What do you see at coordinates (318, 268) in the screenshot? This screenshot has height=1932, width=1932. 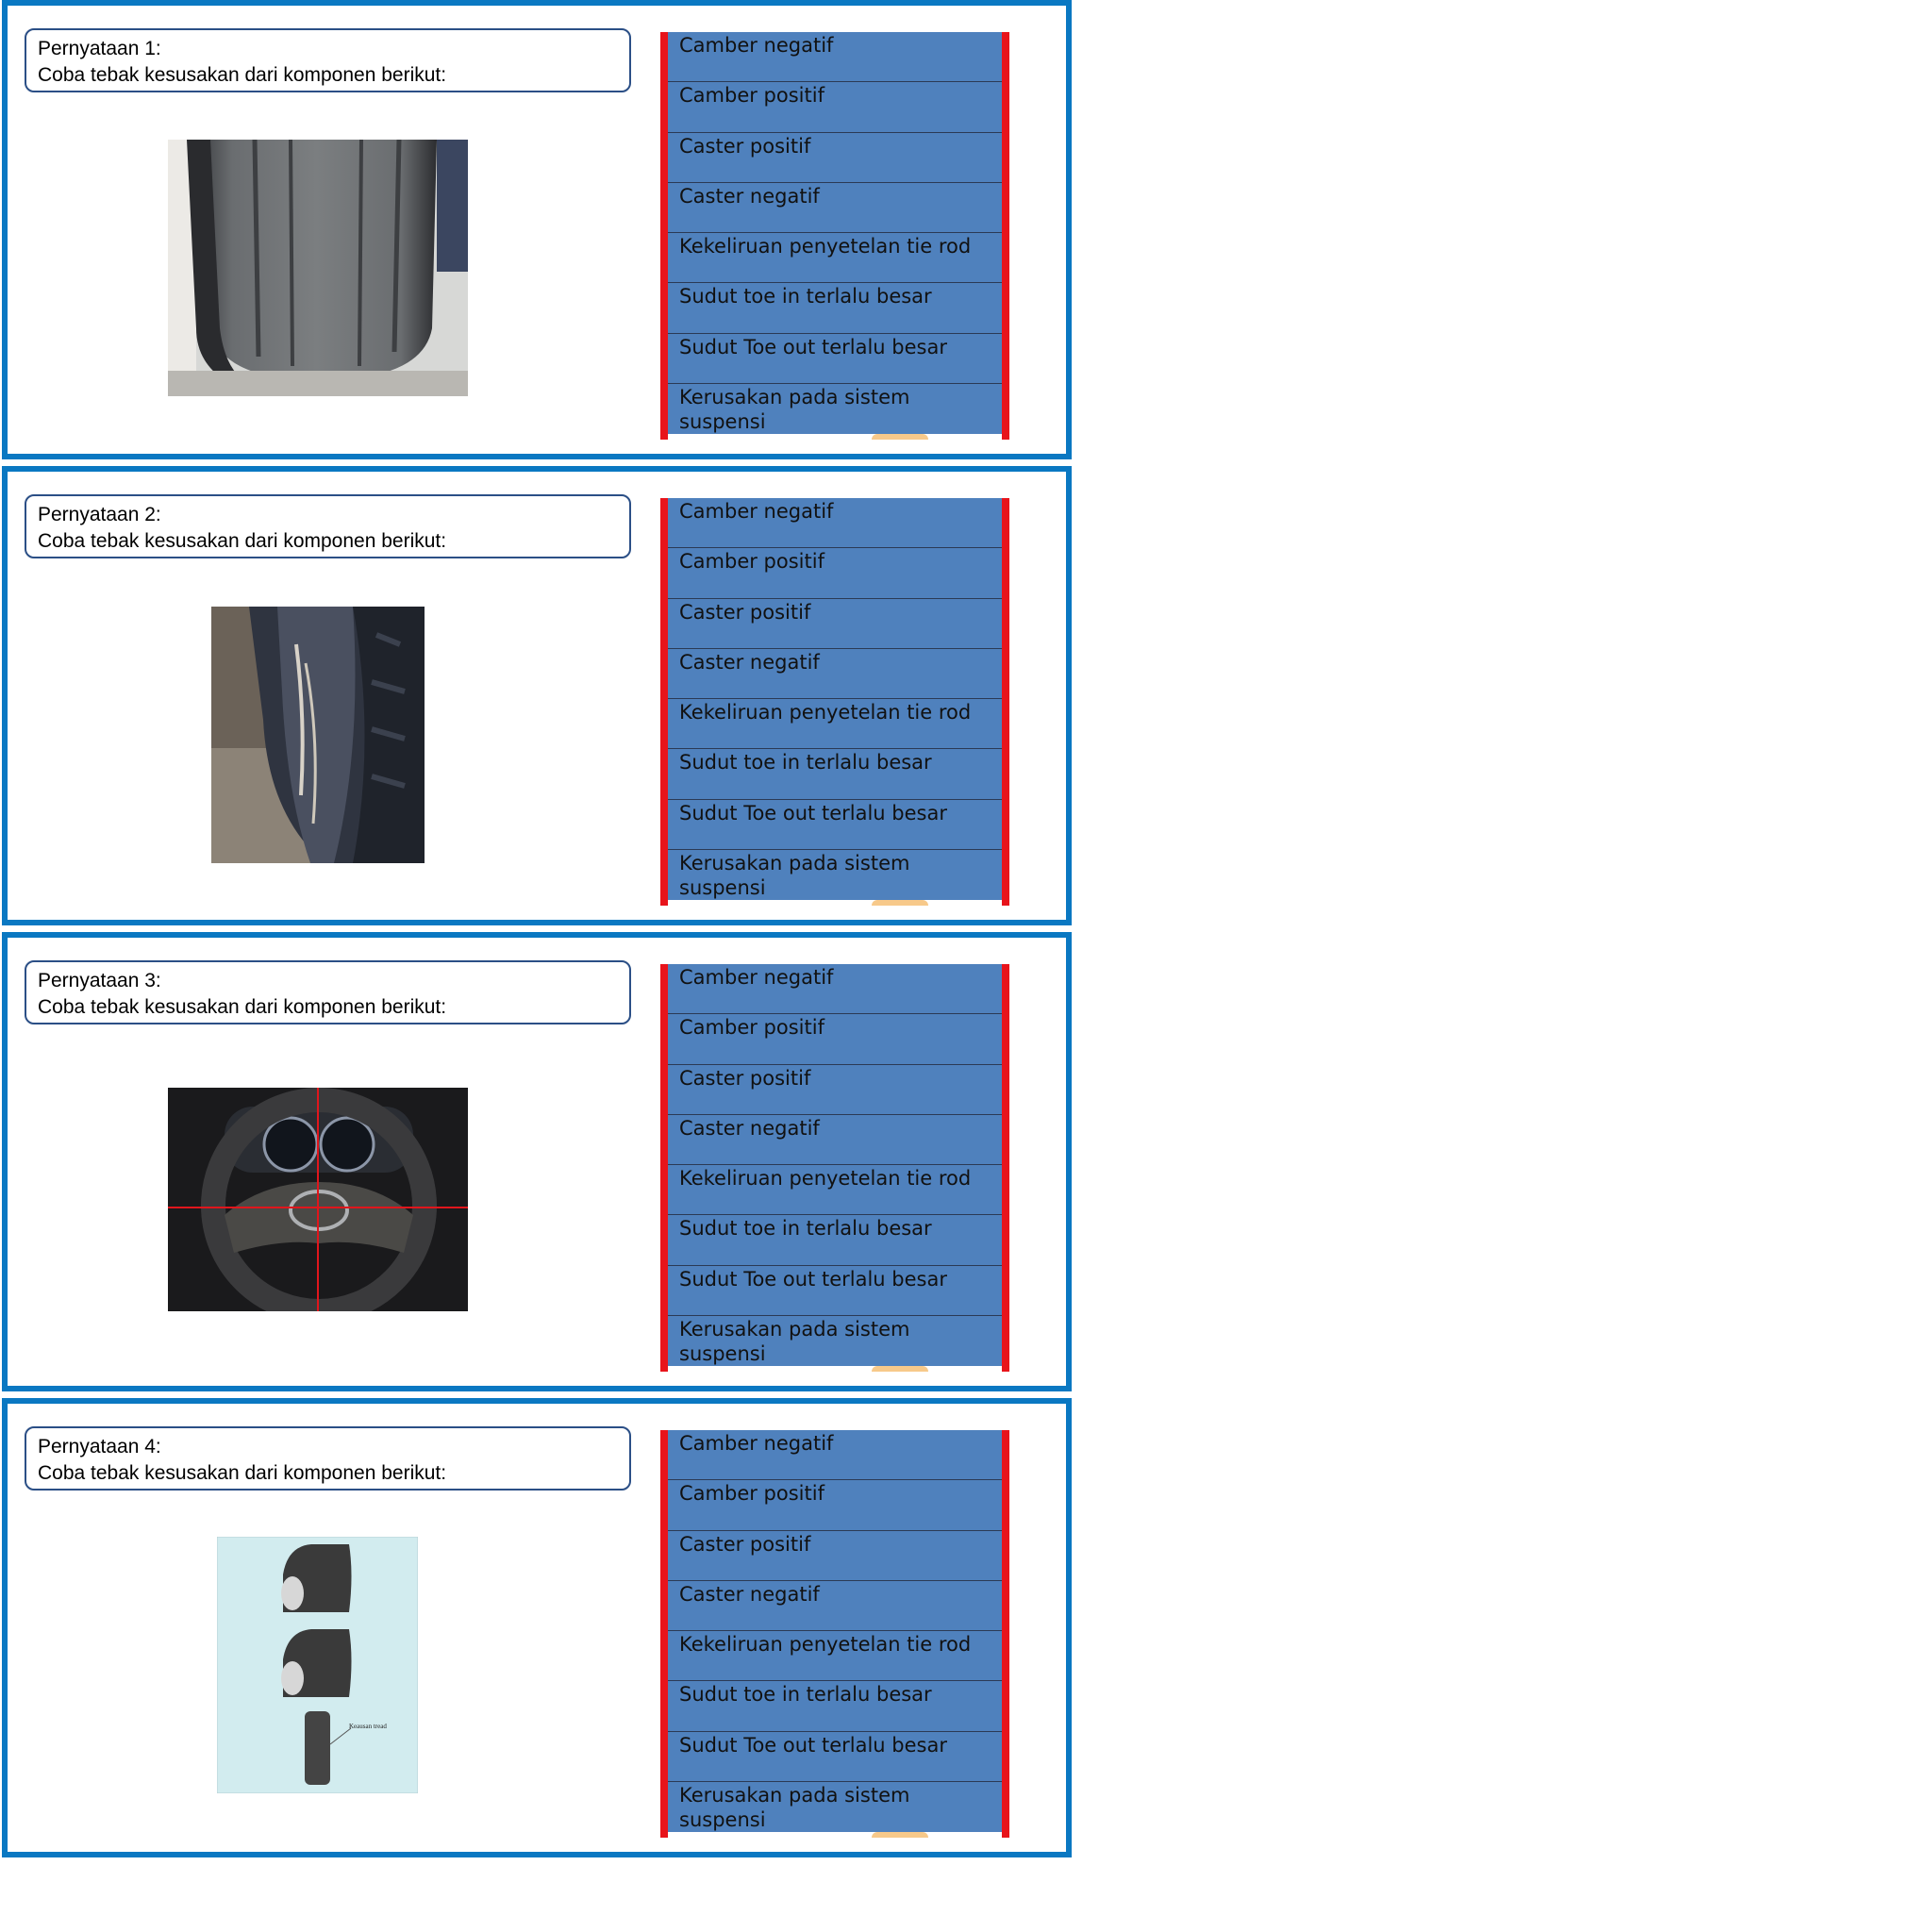 I see `worn-tire-photo` at bounding box center [318, 268].